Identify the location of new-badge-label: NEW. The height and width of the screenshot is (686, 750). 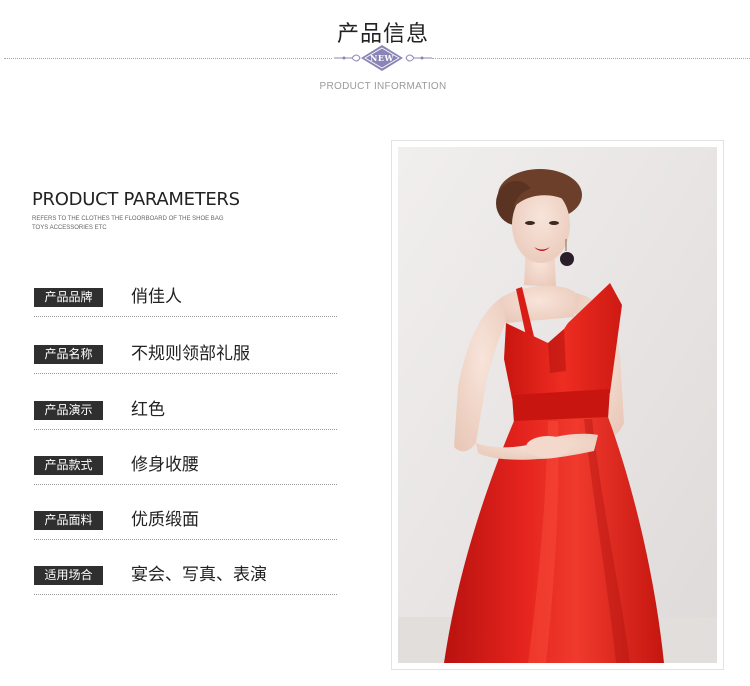
(382, 58).